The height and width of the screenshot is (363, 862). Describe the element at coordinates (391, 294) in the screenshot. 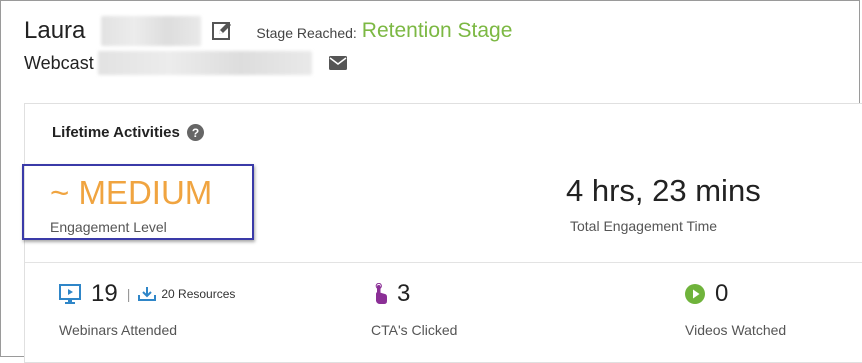

I see `ctas-stat: 3` at that location.